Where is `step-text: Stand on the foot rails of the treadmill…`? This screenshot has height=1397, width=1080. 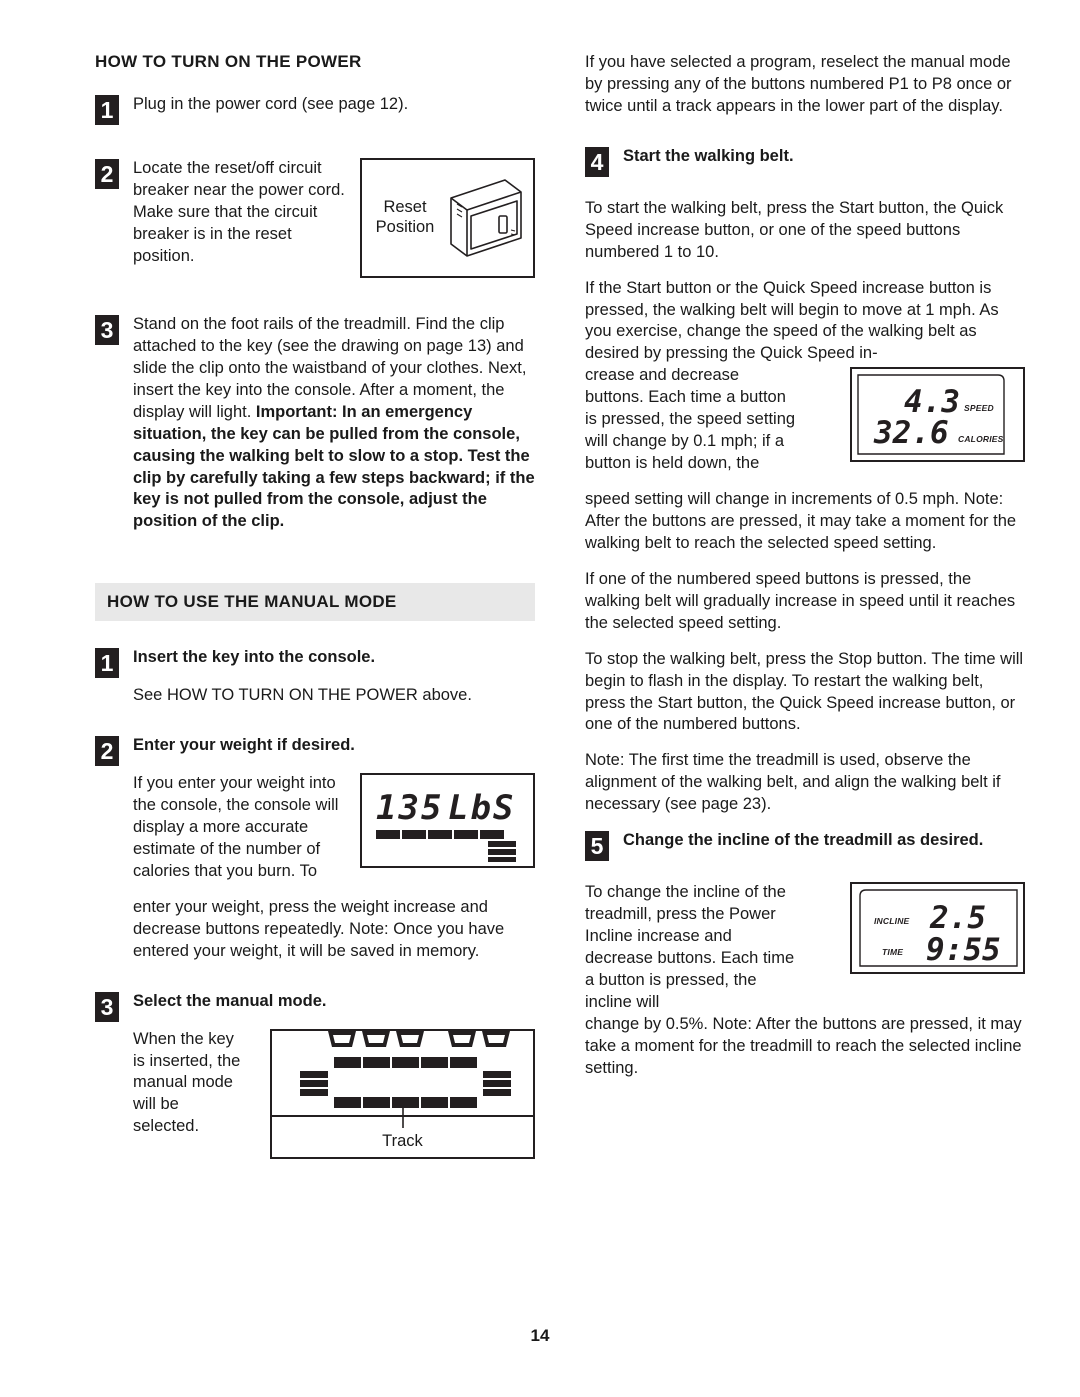 step-text: Stand on the foot rails of the treadmill… is located at coordinates (334, 423).